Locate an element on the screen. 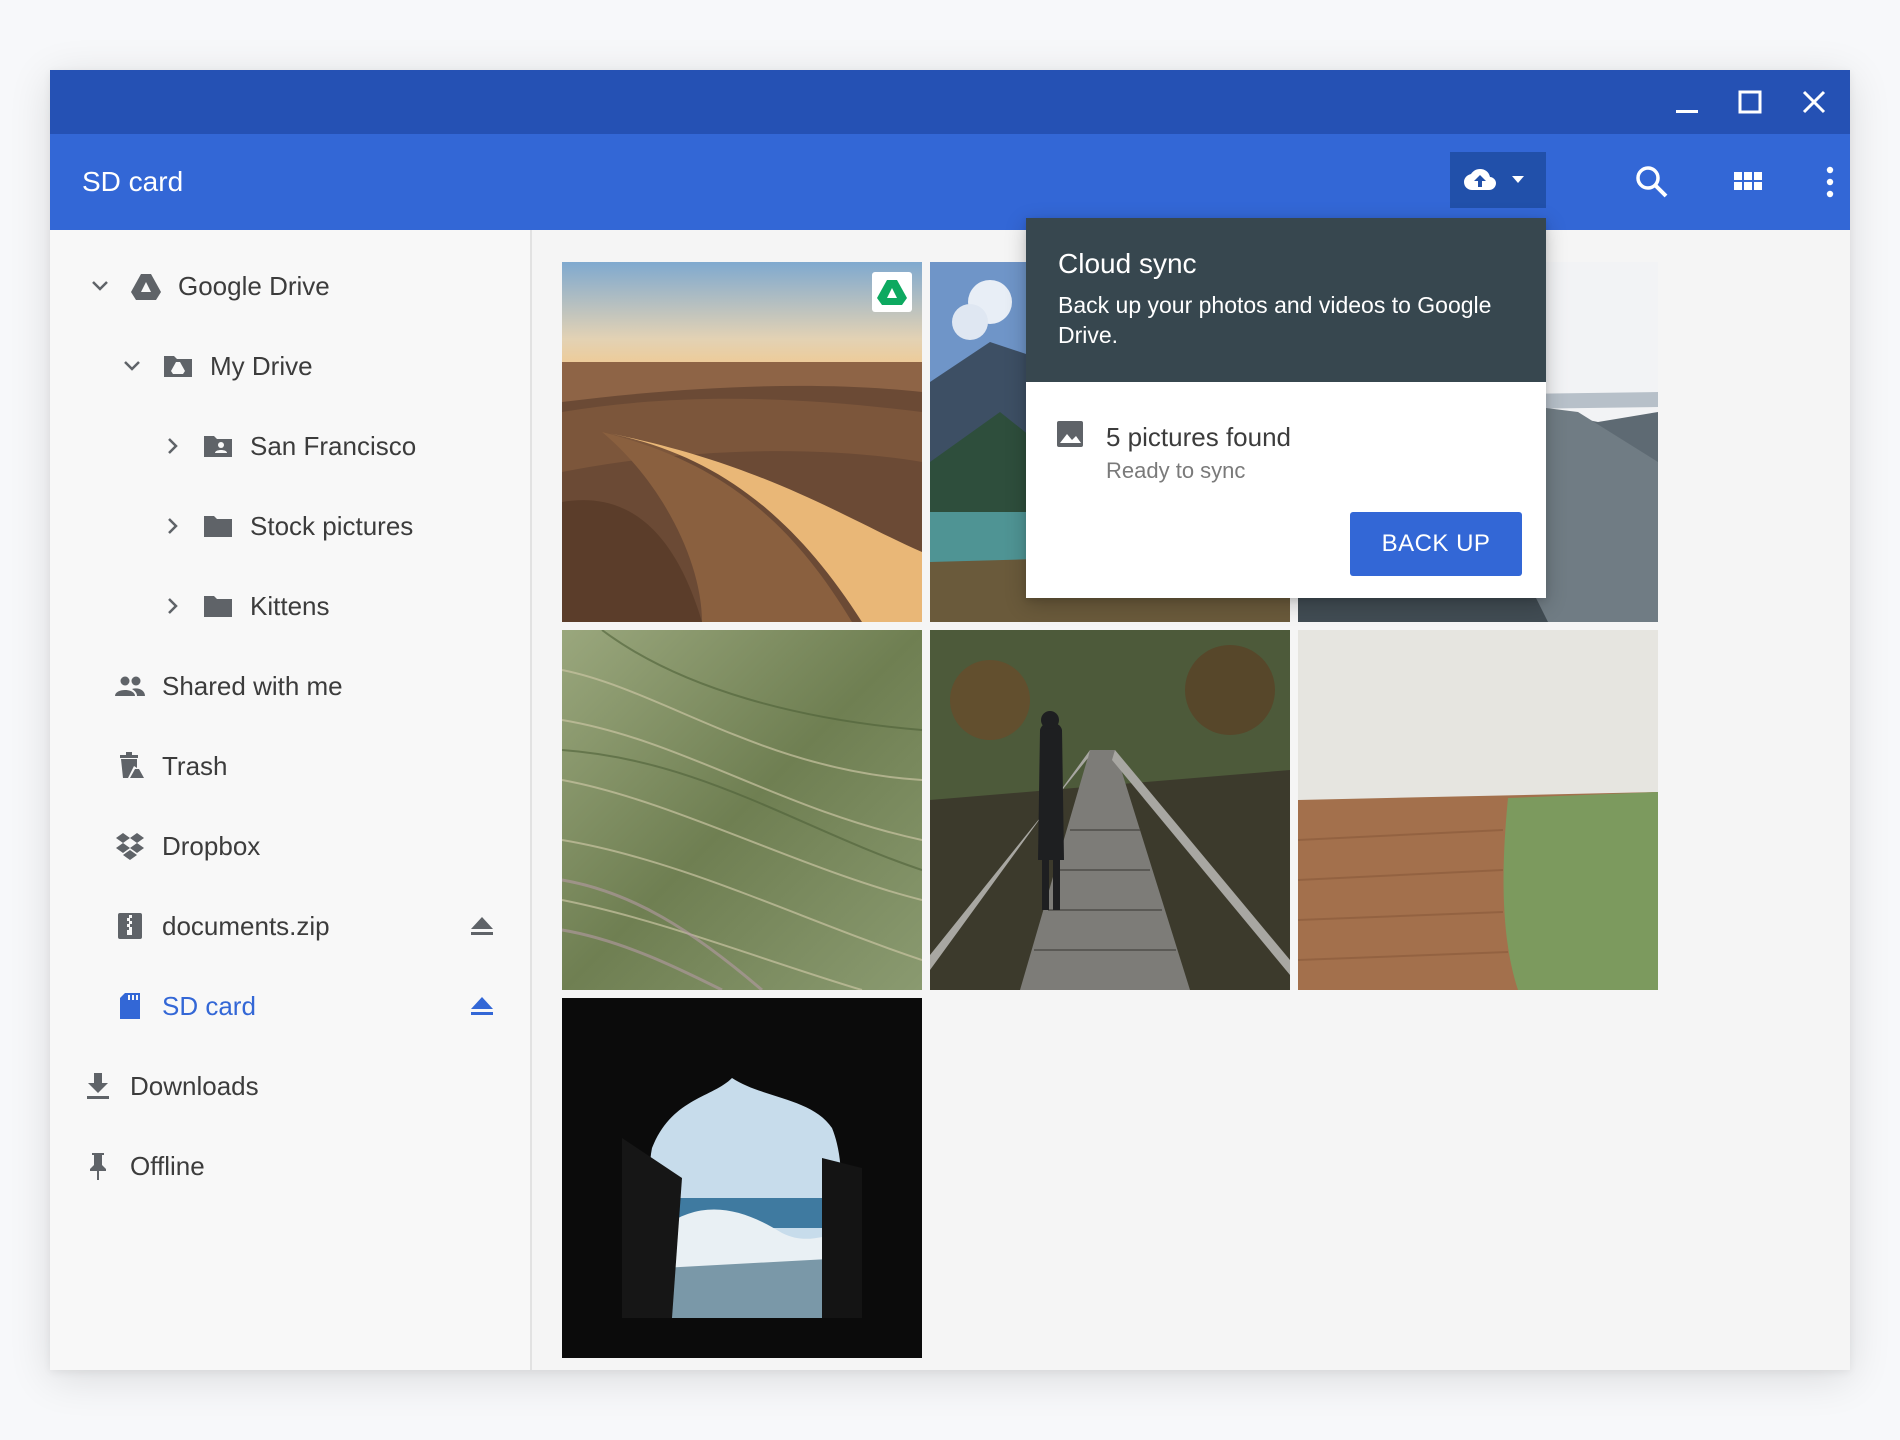 The height and width of the screenshot is (1440, 1900). sidebar-item-san-francisco: San Francisco is located at coordinates (290, 446).